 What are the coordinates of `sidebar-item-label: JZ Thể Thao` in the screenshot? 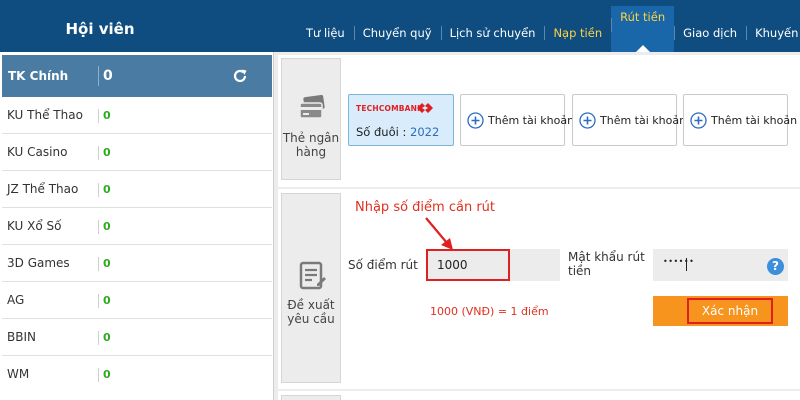 It's located at (43, 189).